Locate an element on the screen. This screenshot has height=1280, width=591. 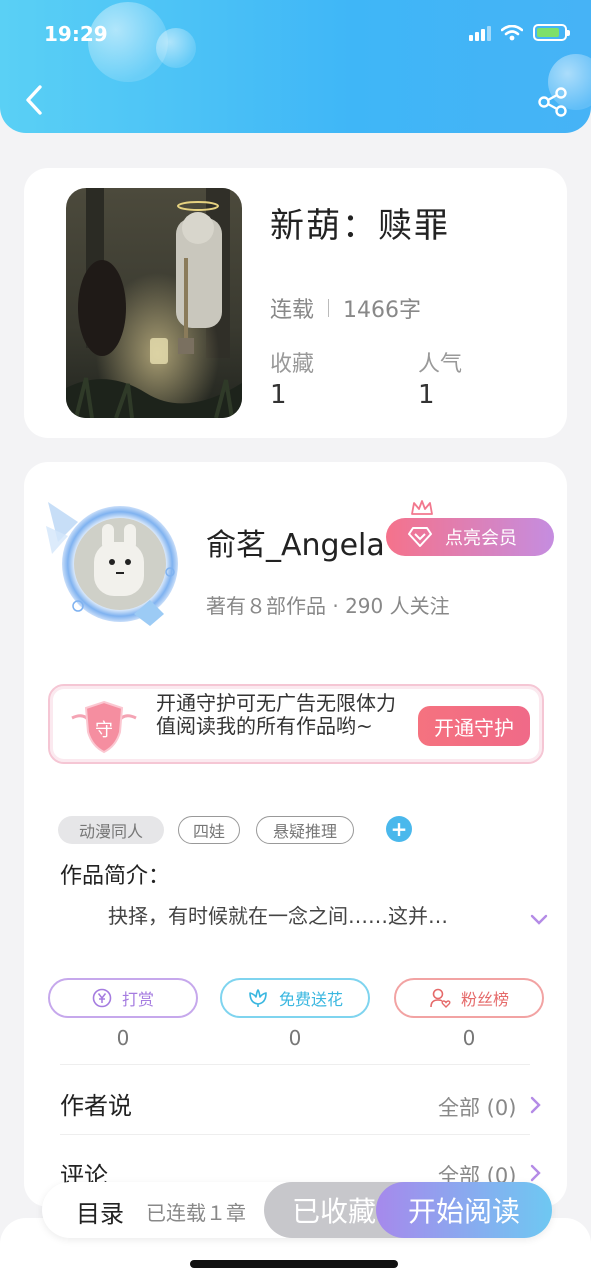
guard-badge-text: 守 is located at coordinates (104, 730).